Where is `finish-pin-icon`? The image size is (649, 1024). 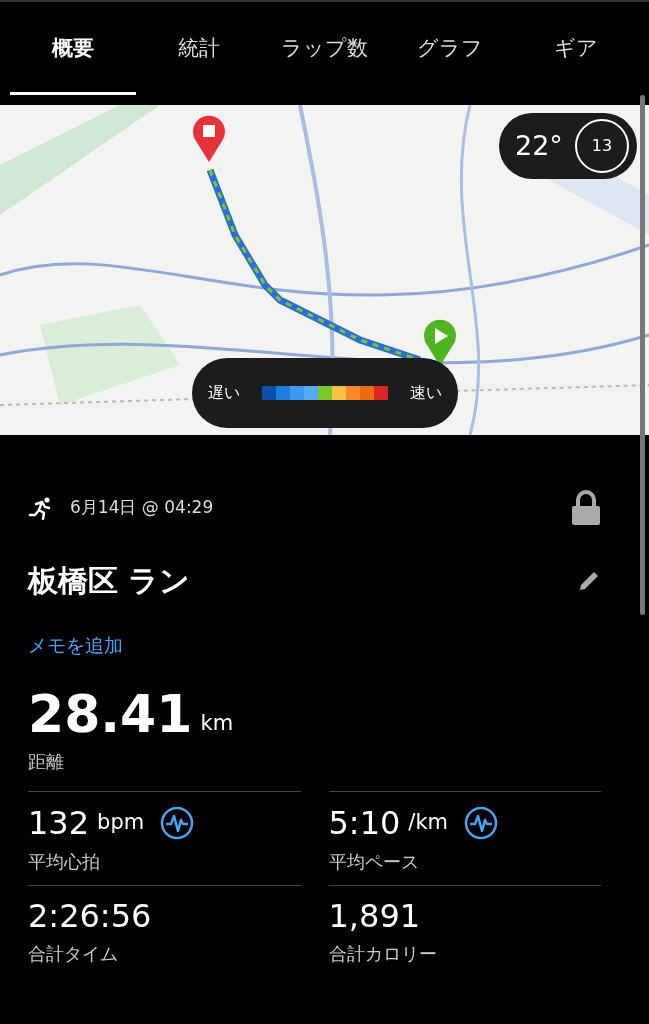
finish-pin-icon is located at coordinates (209, 139).